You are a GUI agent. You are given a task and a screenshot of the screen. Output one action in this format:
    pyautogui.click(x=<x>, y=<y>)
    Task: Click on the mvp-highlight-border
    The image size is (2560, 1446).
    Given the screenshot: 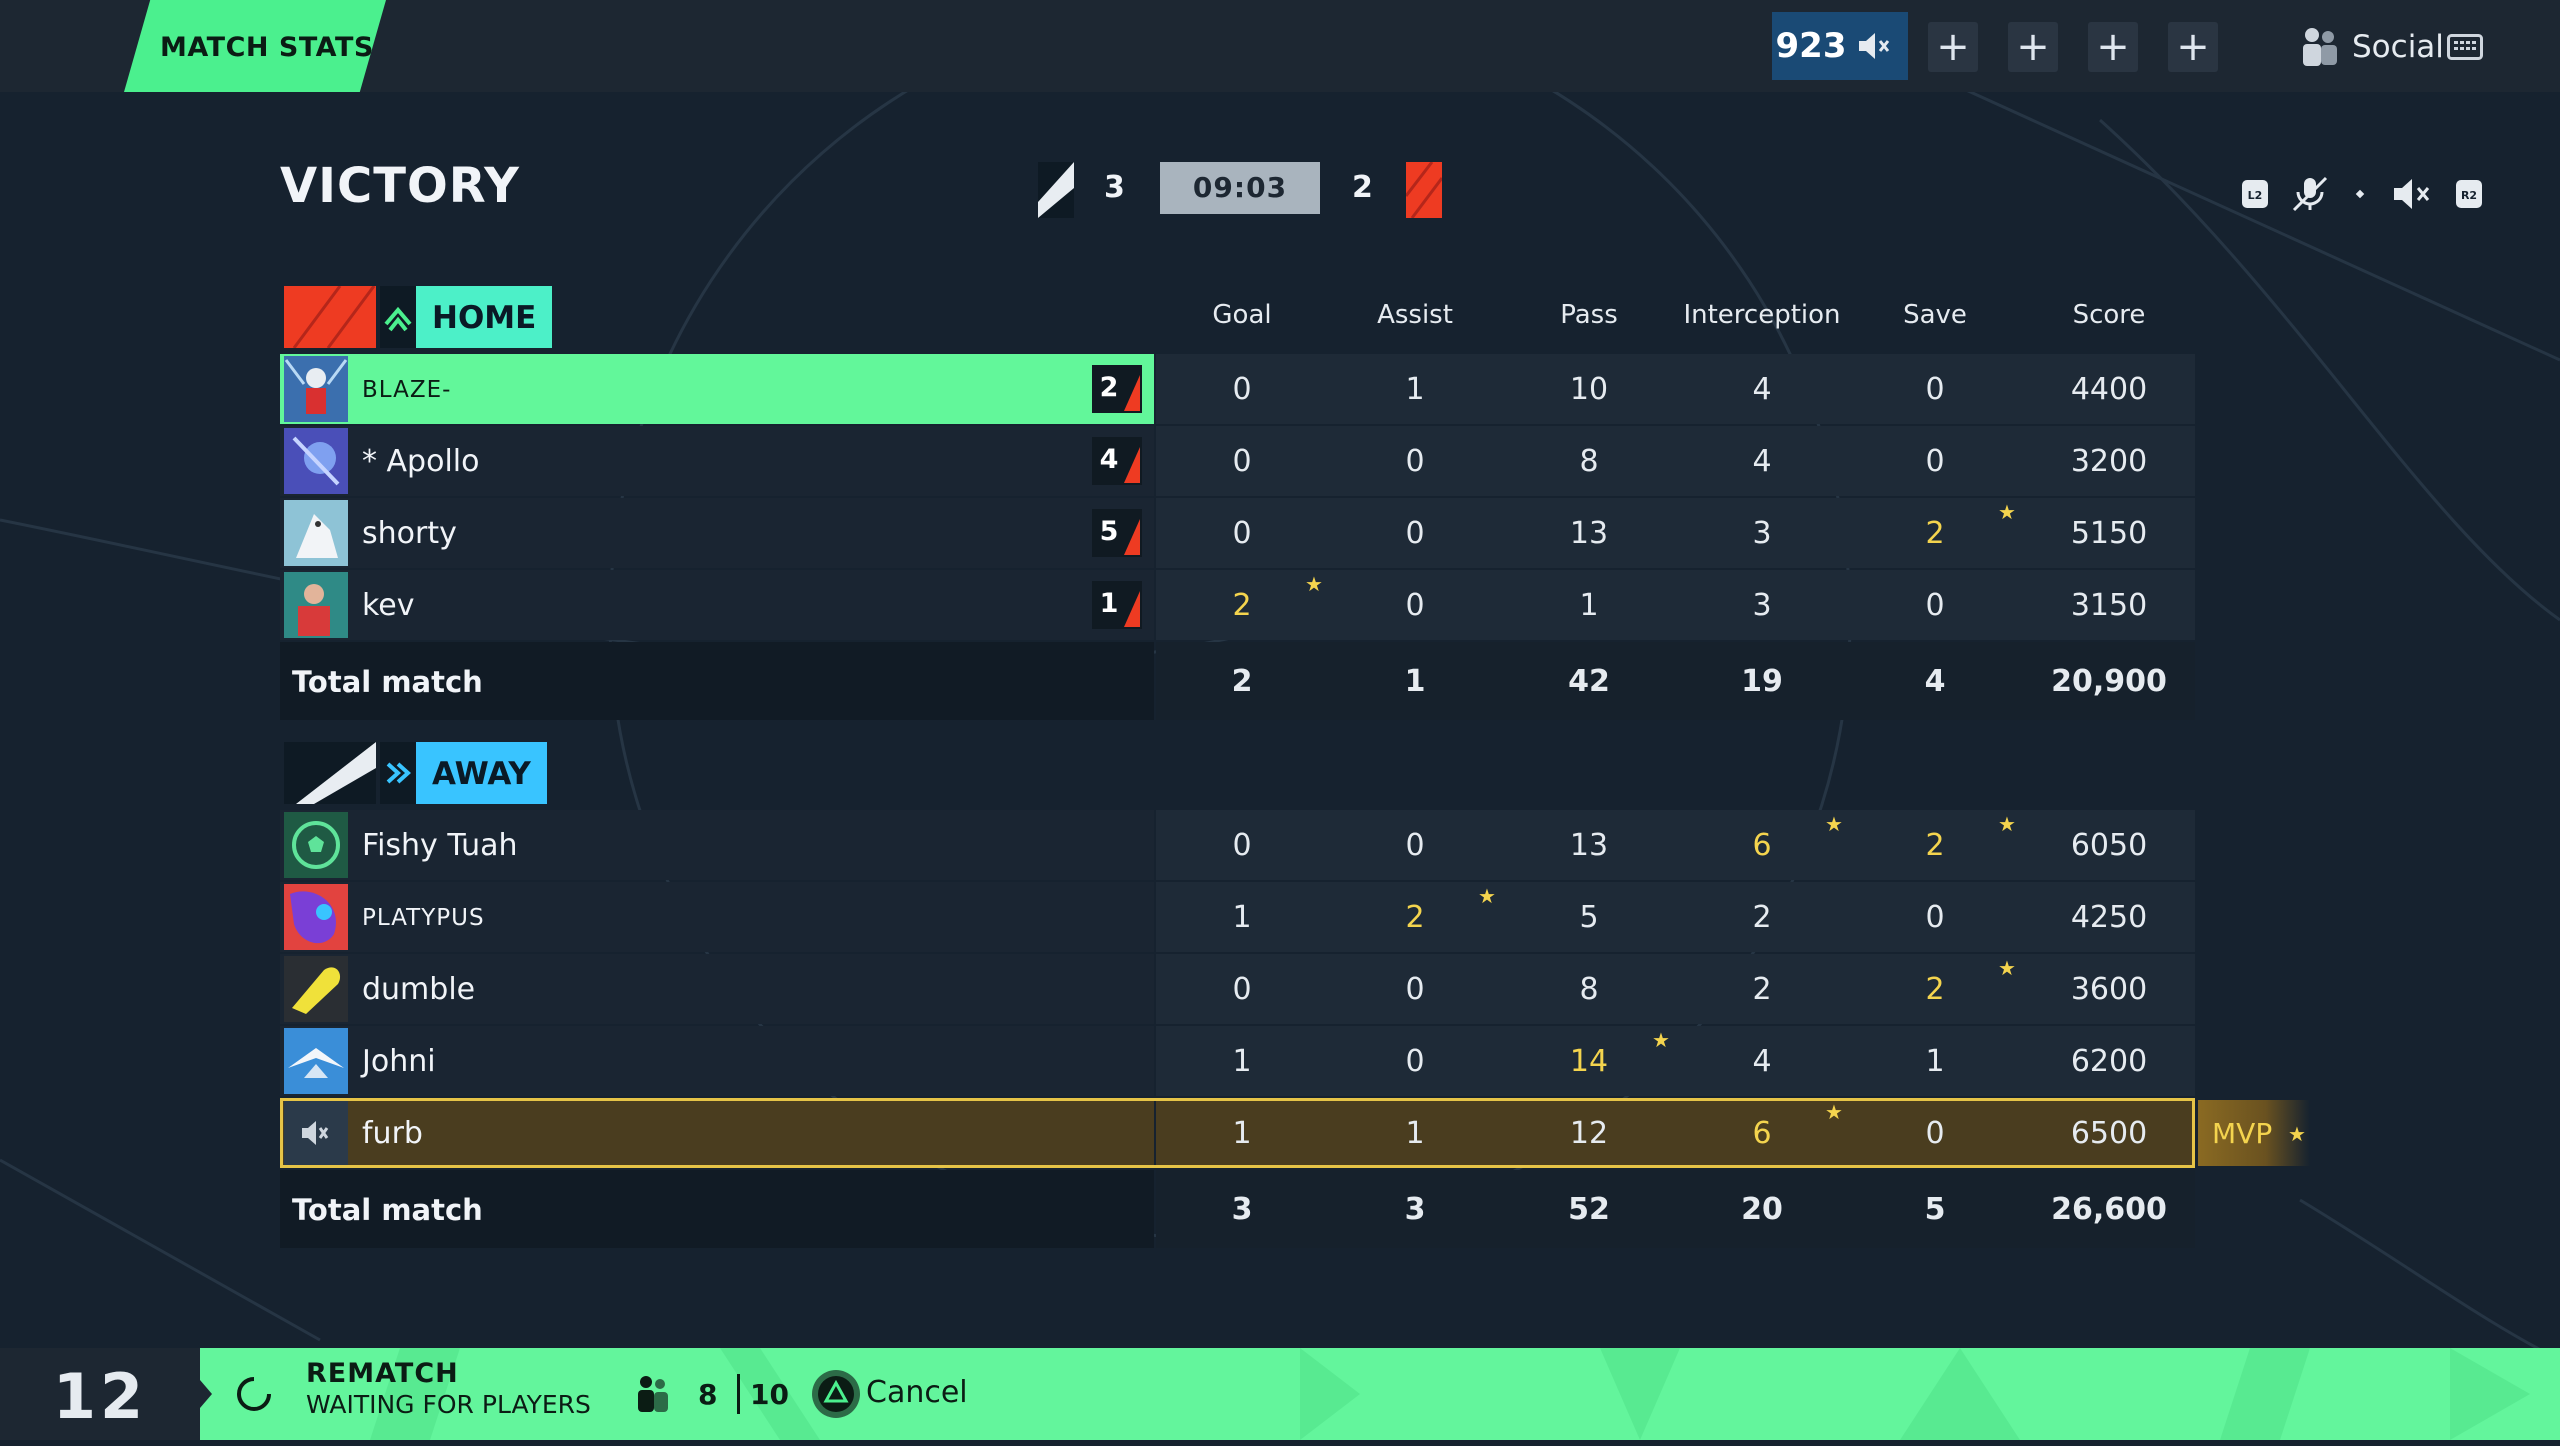 What is the action you would take?
    pyautogui.click(x=1237, y=1133)
    